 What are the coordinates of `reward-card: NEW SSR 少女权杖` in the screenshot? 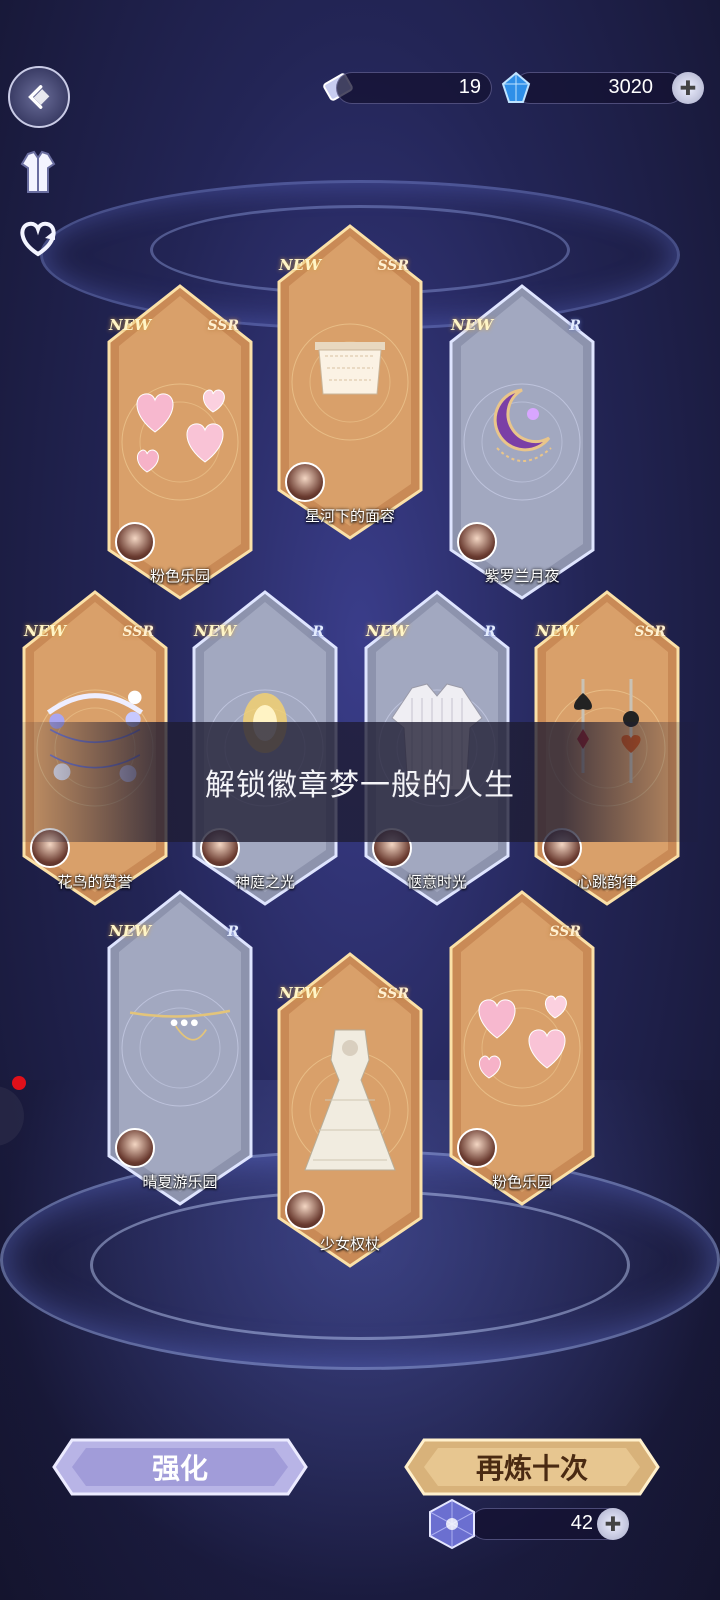 It's located at (350, 1110).